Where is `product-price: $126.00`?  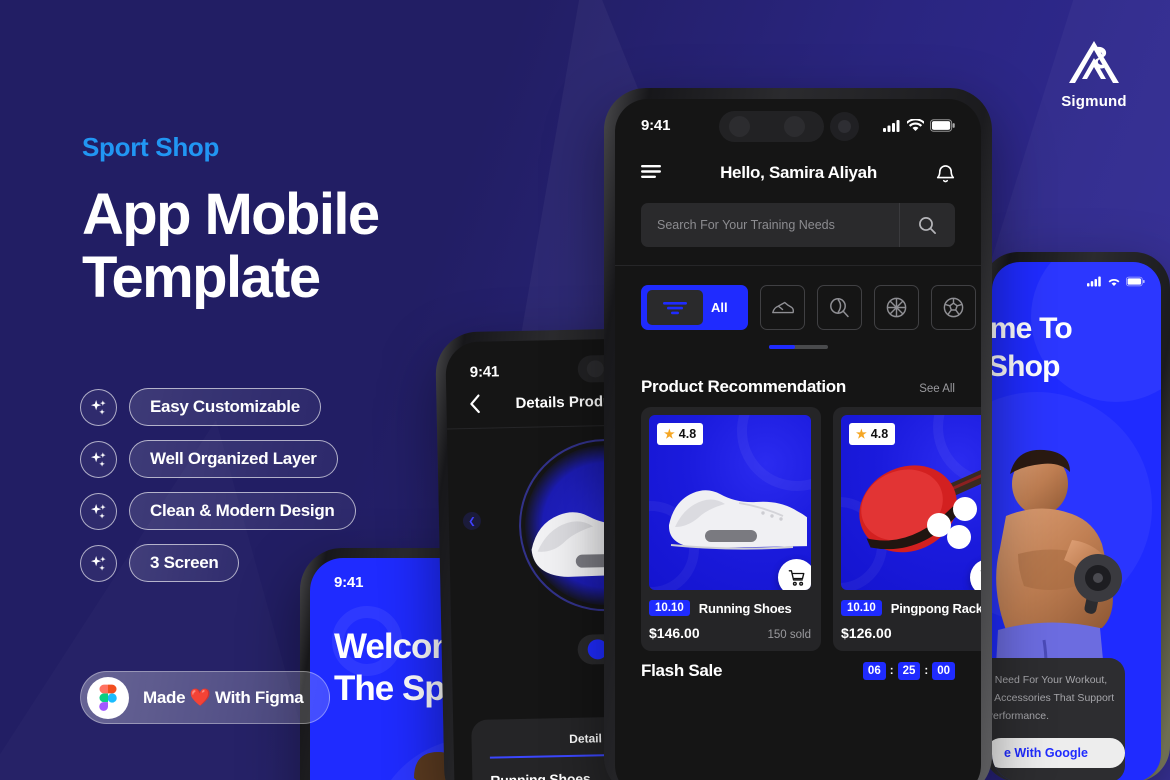 product-price: $126.00 is located at coordinates (866, 633).